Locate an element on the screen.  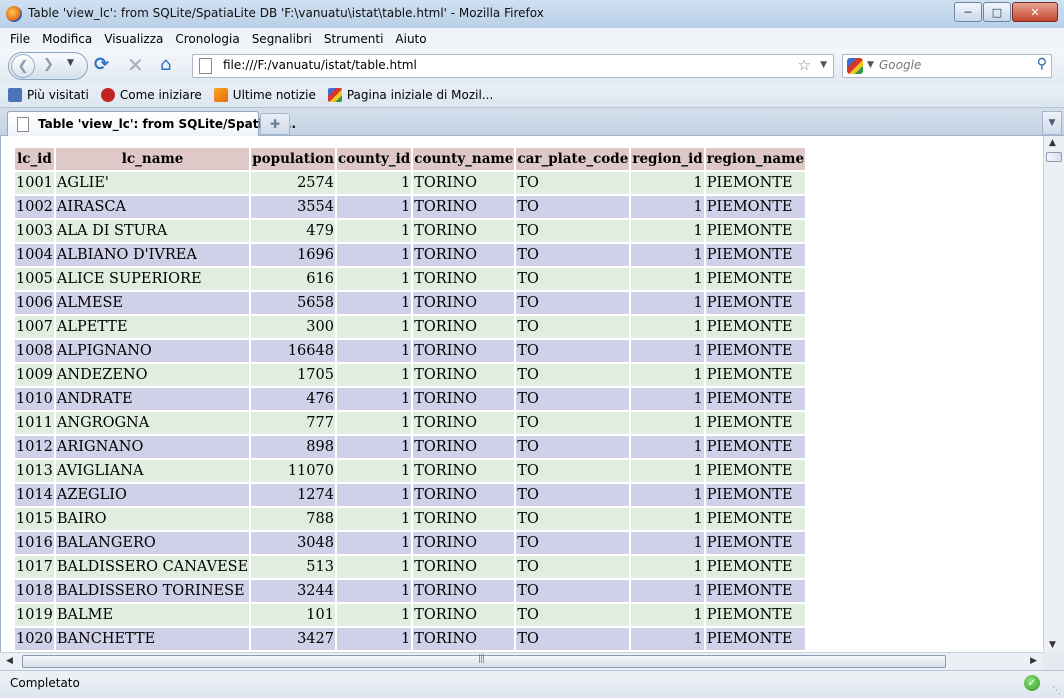
scroll-right-icon: ▶ is located at coordinates (1033, 661).